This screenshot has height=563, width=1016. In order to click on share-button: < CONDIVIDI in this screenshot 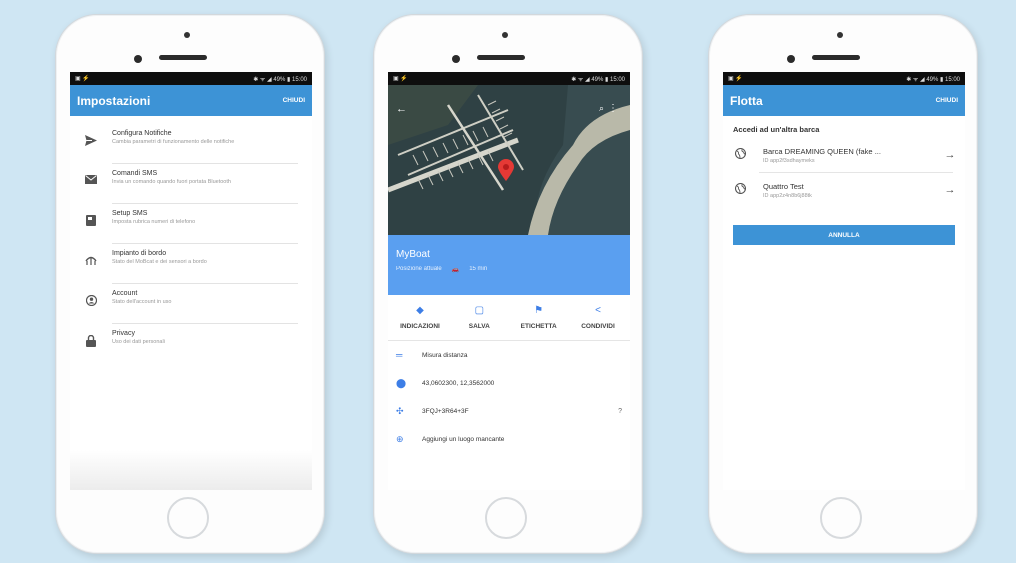, I will do `click(598, 317)`.